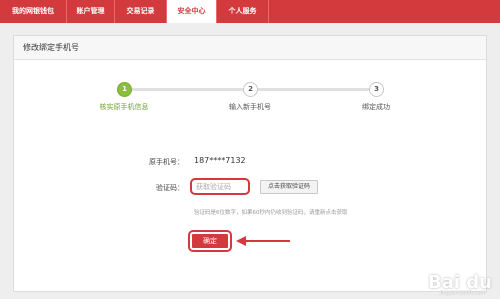 Image resolution: width=500 pixels, height=299 pixels. I want to click on page-title: 修改绑定手机号, so click(250, 48).